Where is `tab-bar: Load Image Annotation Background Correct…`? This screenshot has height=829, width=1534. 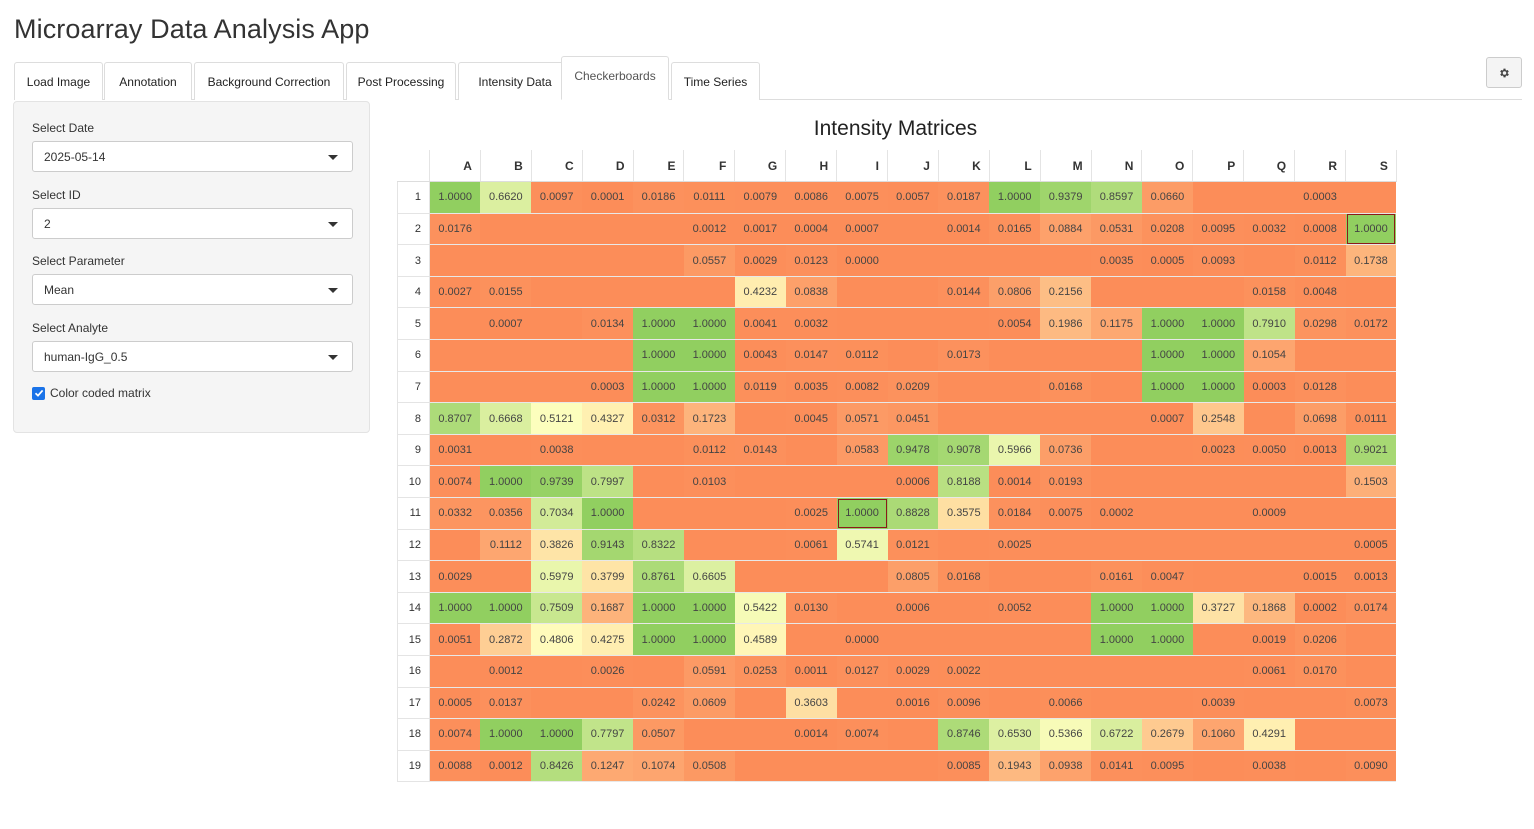
tab-bar: Load Image Annotation Background Correct… is located at coordinates (768, 78).